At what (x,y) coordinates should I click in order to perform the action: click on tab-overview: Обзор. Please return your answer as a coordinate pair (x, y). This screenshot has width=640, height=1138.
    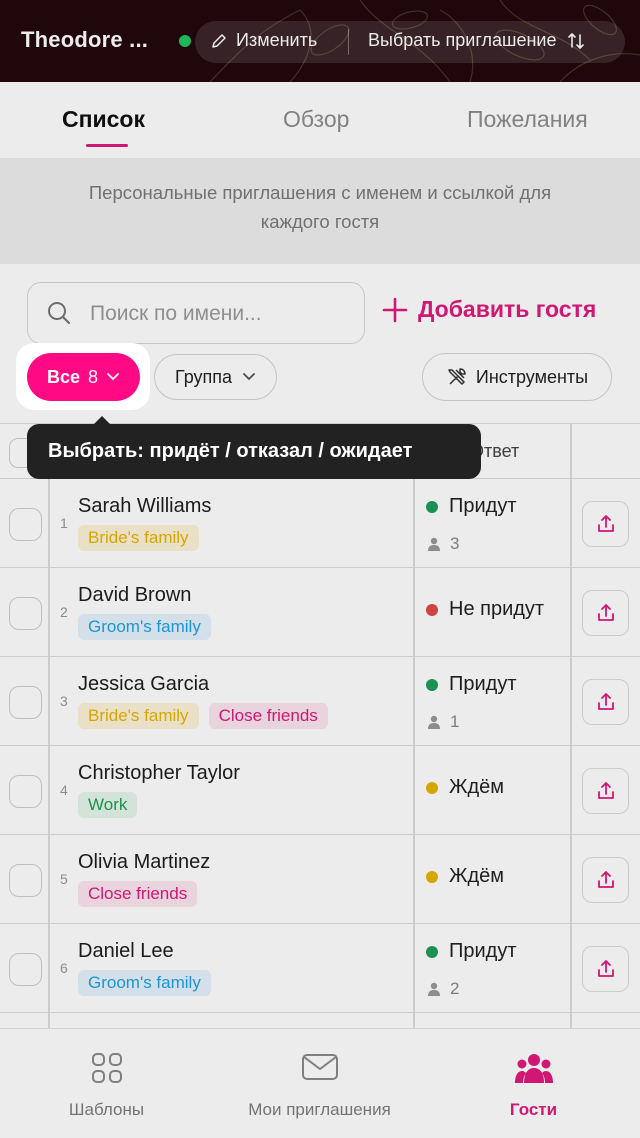
    Looking at the image, I should click on (316, 119).